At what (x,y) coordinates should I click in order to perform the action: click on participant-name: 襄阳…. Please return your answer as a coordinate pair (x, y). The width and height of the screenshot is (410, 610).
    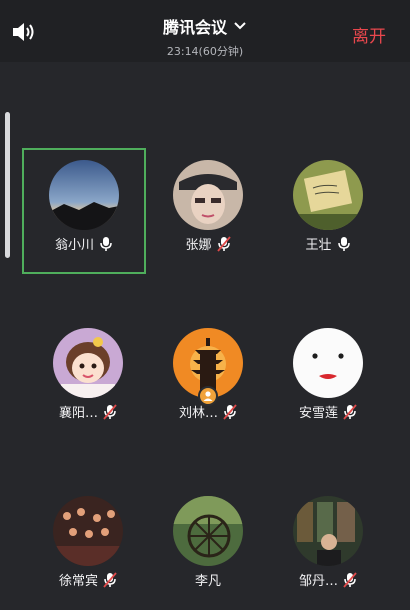
    Looking at the image, I should click on (78, 413).